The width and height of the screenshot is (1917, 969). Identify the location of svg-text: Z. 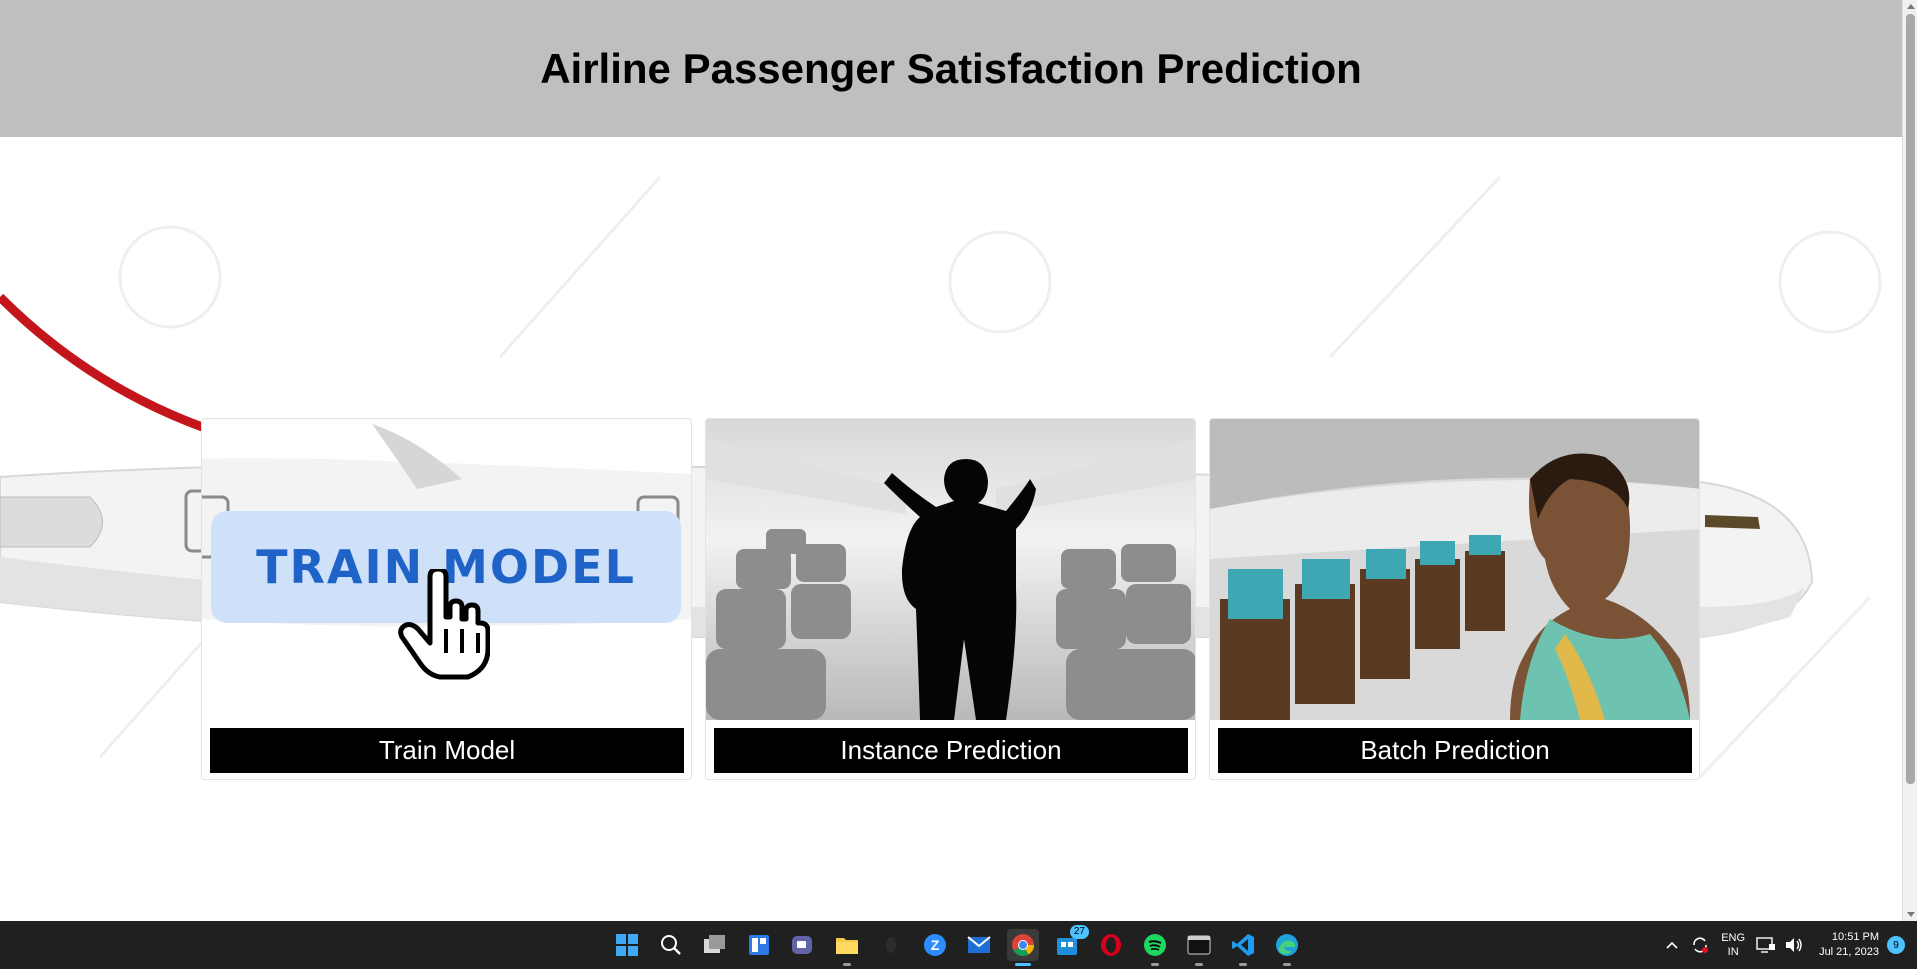
(935, 945).